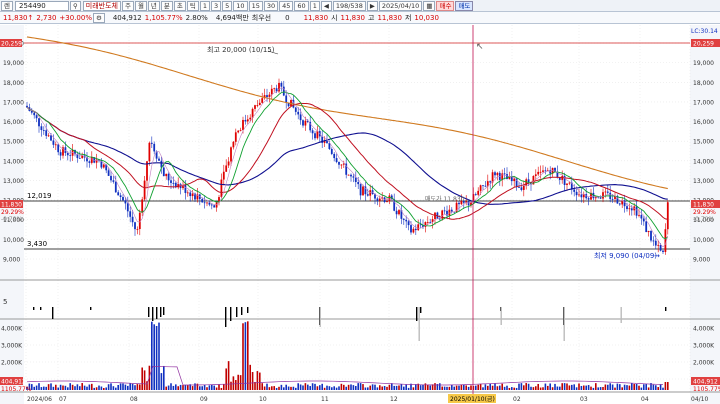 This screenshot has width=720, height=404. I want to click on interval-3: 3, so click(216, 5).